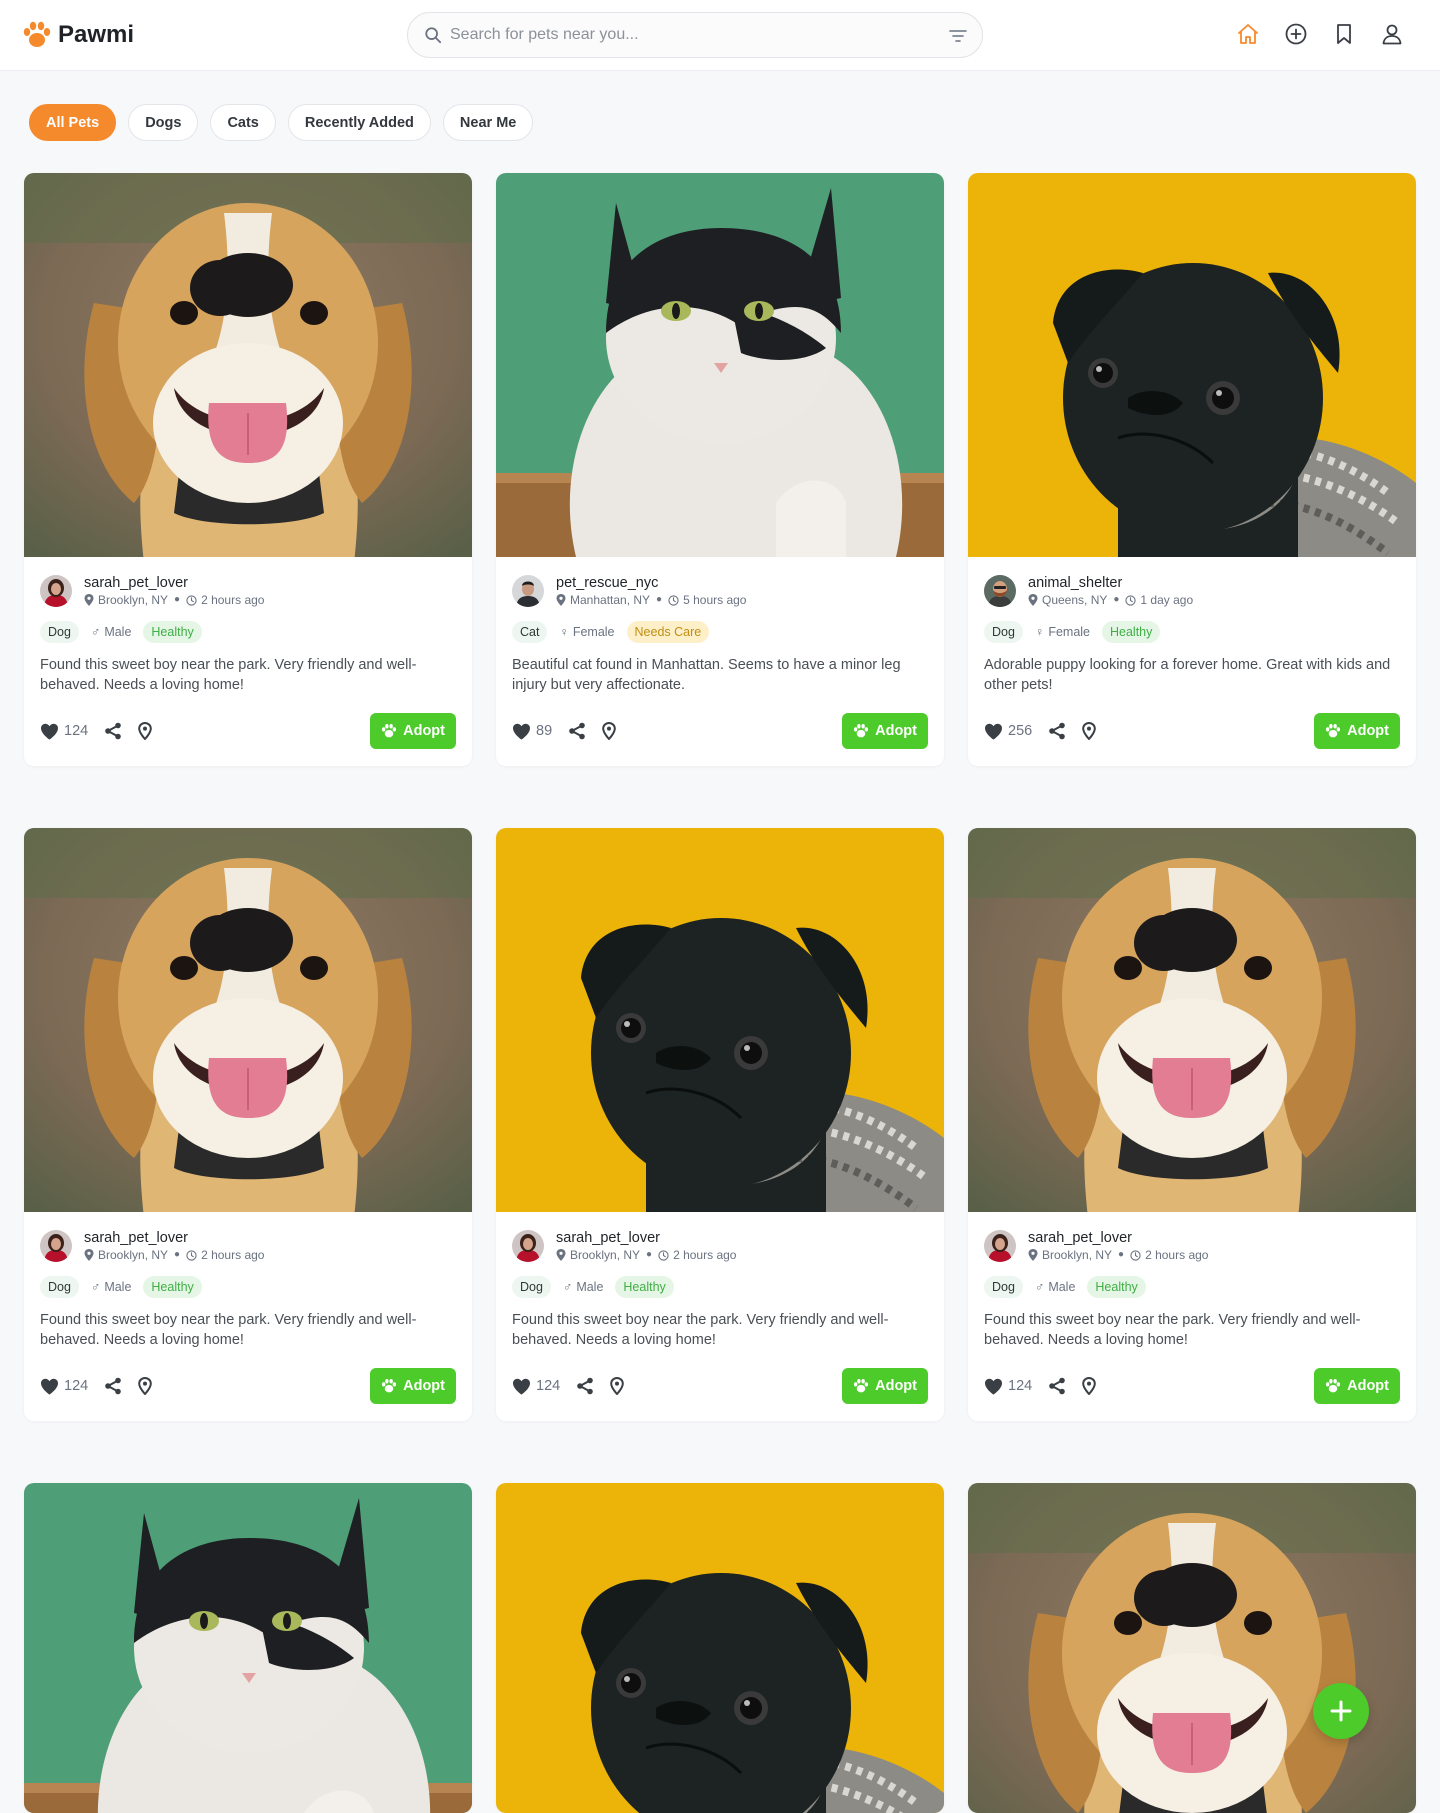  What do you see at coordinates (89, 600) in the screenshot?
I see `location-pin-icon` at bounding box center [89, 600].